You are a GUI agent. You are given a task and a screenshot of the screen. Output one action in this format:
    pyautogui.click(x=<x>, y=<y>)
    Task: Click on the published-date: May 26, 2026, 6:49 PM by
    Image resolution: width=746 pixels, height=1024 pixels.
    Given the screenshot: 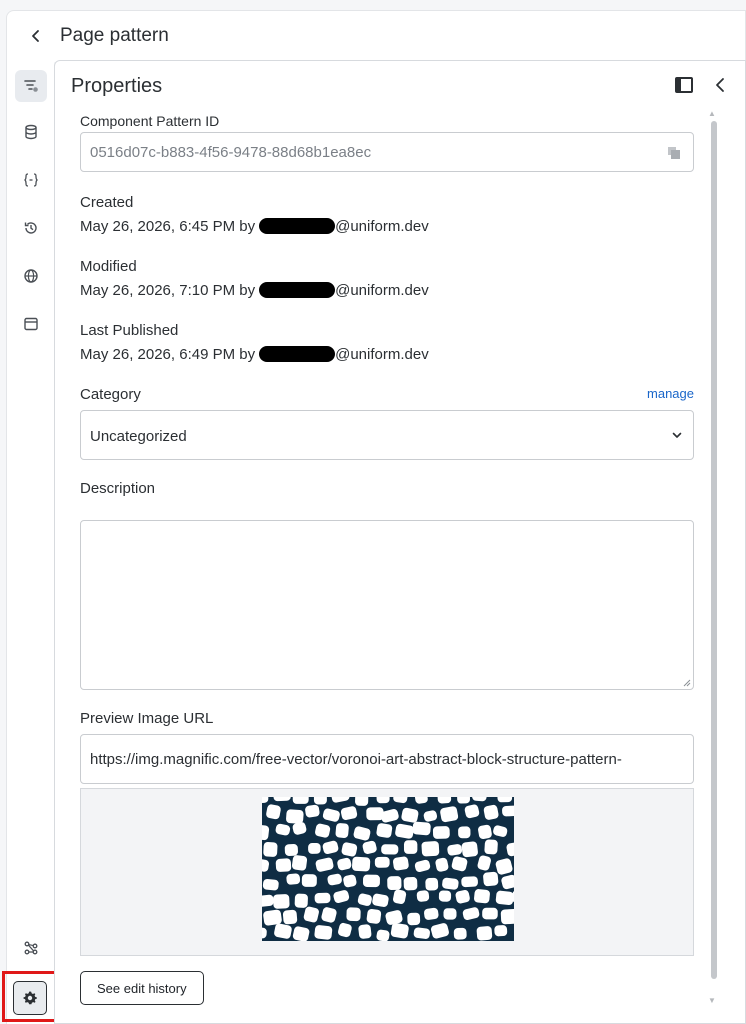 What is the action you would take?
    pyautogui.click(x=168, y=354)
    